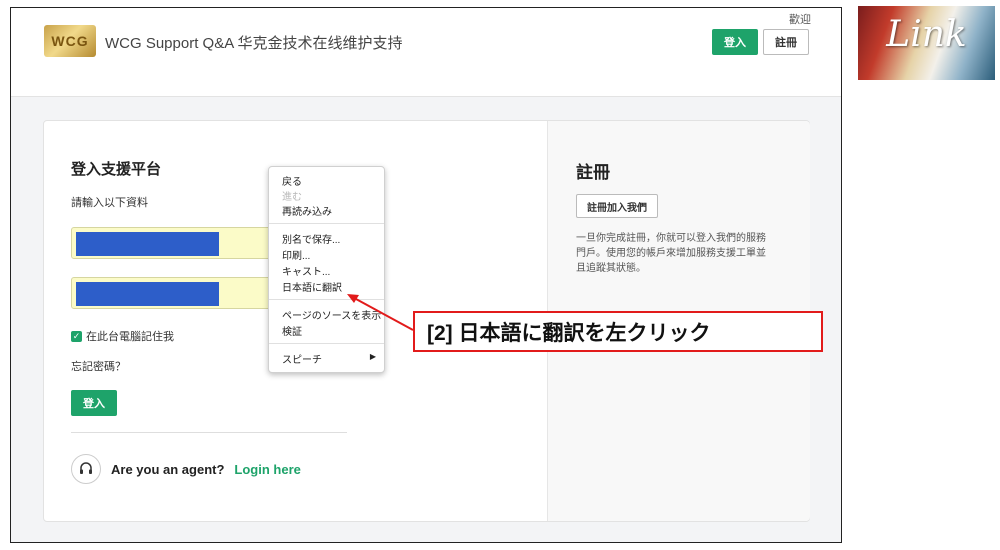 Image resolution: width=1000 pixels, height=550 pixels. Describe the element at coordinates (786, 42) in the screenshot. I see `header-register-button: 註冊` at that location.